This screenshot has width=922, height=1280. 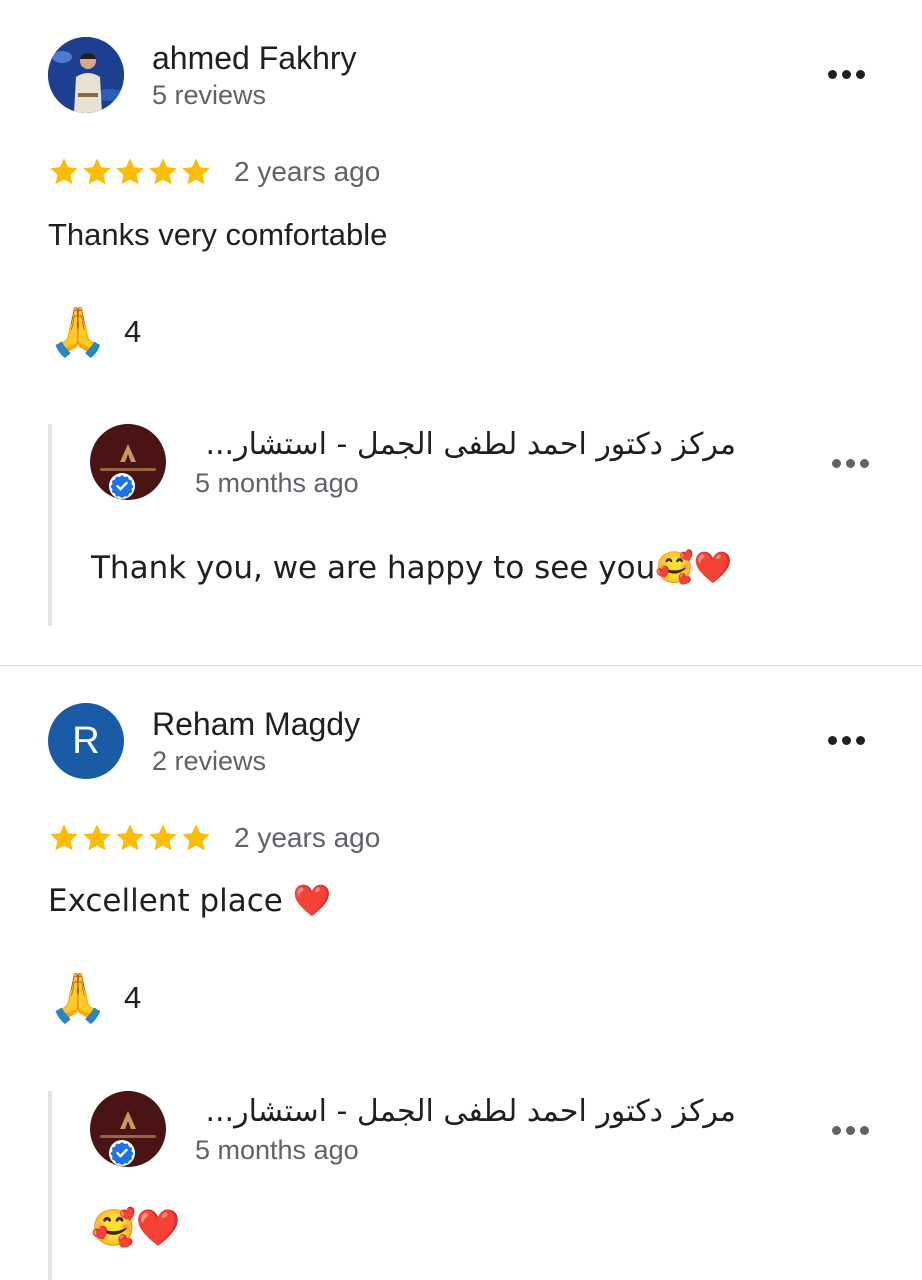 I want to click on reviewer-name: Reham Magdy, so click(x=256, y=724).